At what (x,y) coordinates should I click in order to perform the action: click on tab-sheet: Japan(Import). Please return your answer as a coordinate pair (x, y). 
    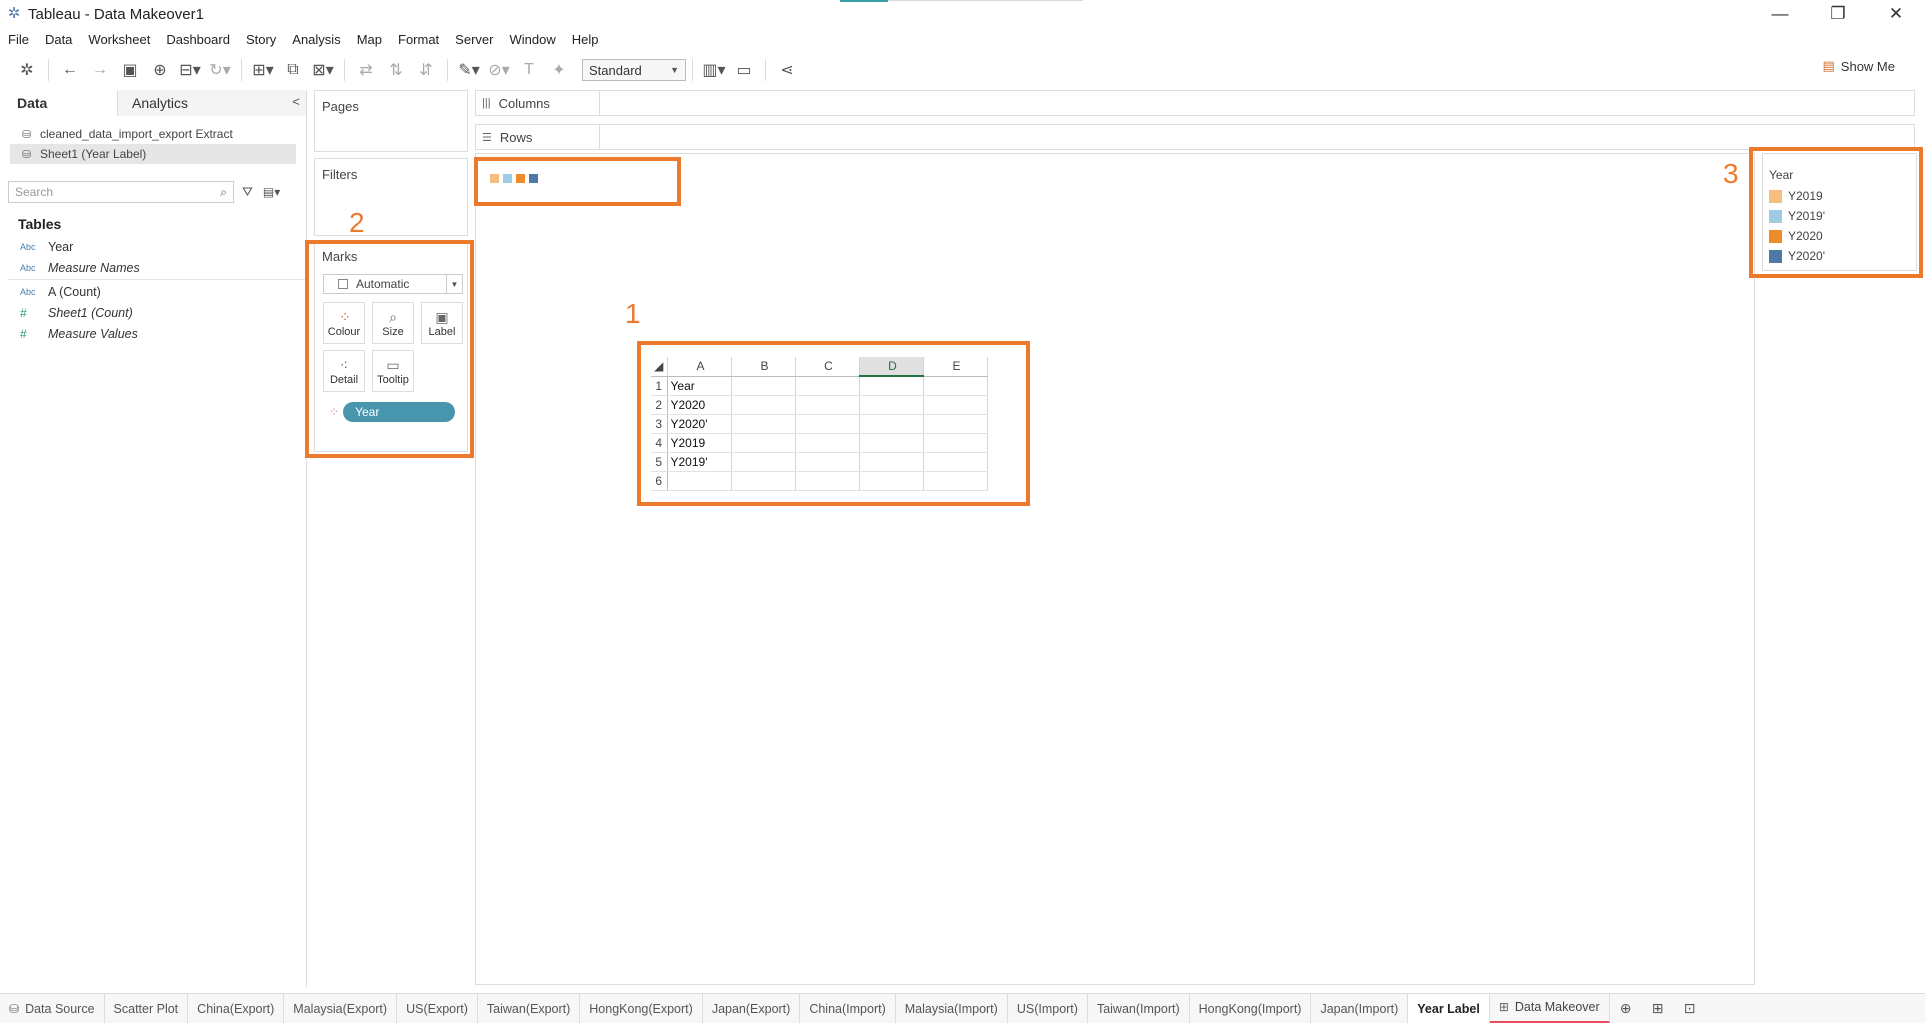
    Looking at the image, I should click on (1360, 1008).